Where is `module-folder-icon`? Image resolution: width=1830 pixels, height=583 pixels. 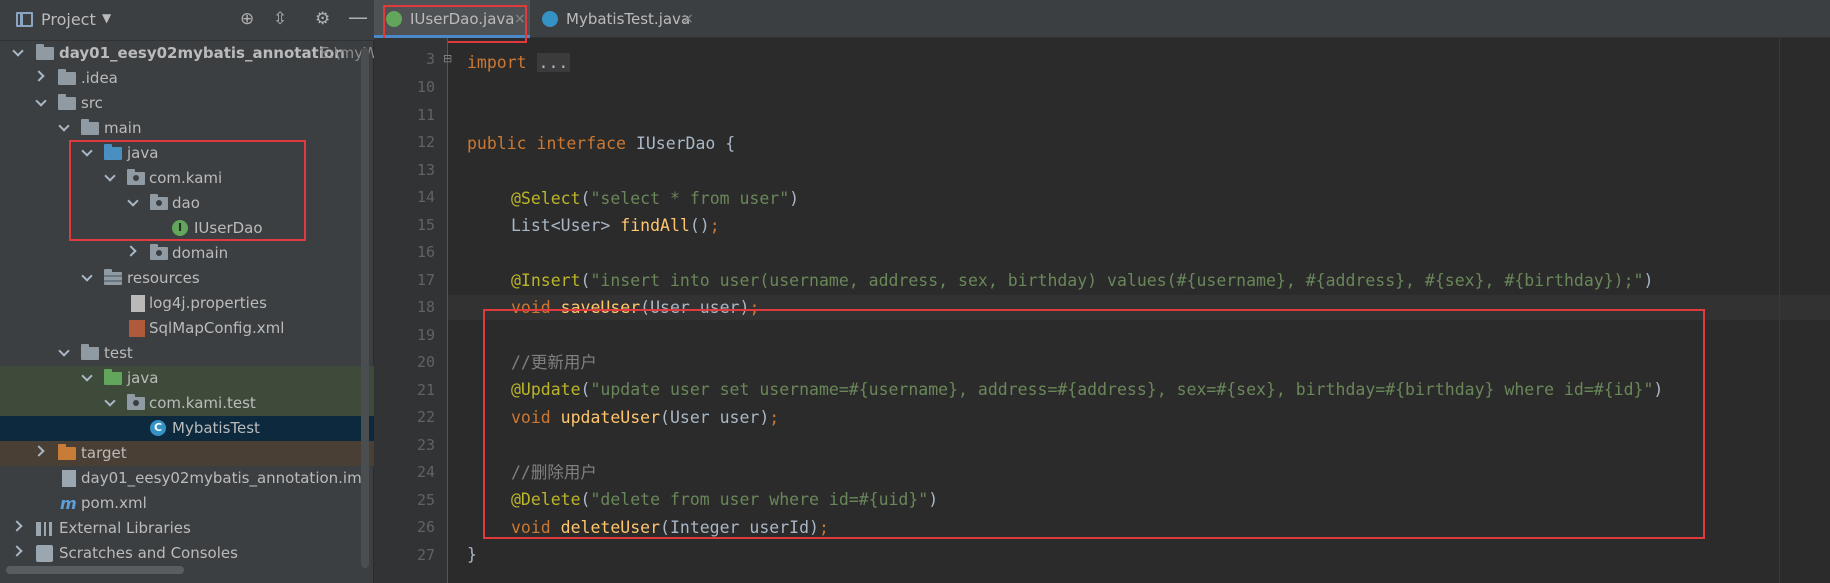
module-folder-icon is located at coordinates (45, 52).